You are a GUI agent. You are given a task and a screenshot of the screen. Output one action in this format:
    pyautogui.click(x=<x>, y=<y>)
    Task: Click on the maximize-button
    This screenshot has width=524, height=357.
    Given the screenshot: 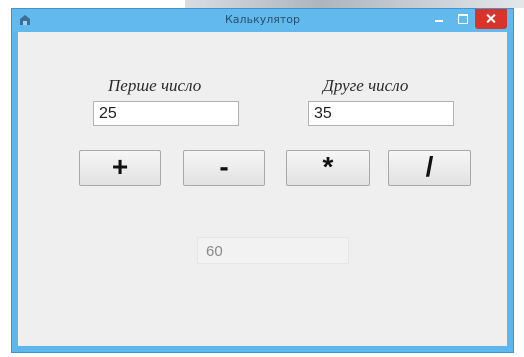 What is the action you would take?
    pyautogui.click(x=463, y=19)
    